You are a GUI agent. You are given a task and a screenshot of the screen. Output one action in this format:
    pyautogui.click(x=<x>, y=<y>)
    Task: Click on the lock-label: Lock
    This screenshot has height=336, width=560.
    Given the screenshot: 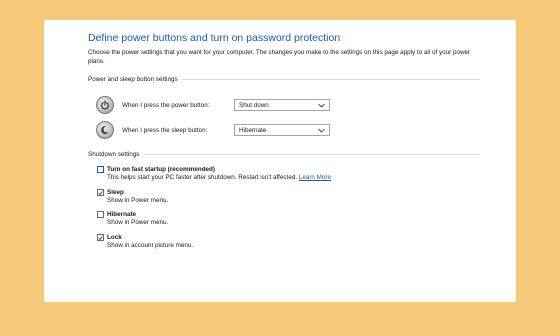 What is the action you would take?
    pyautogui.click(x=114, y=237)
    